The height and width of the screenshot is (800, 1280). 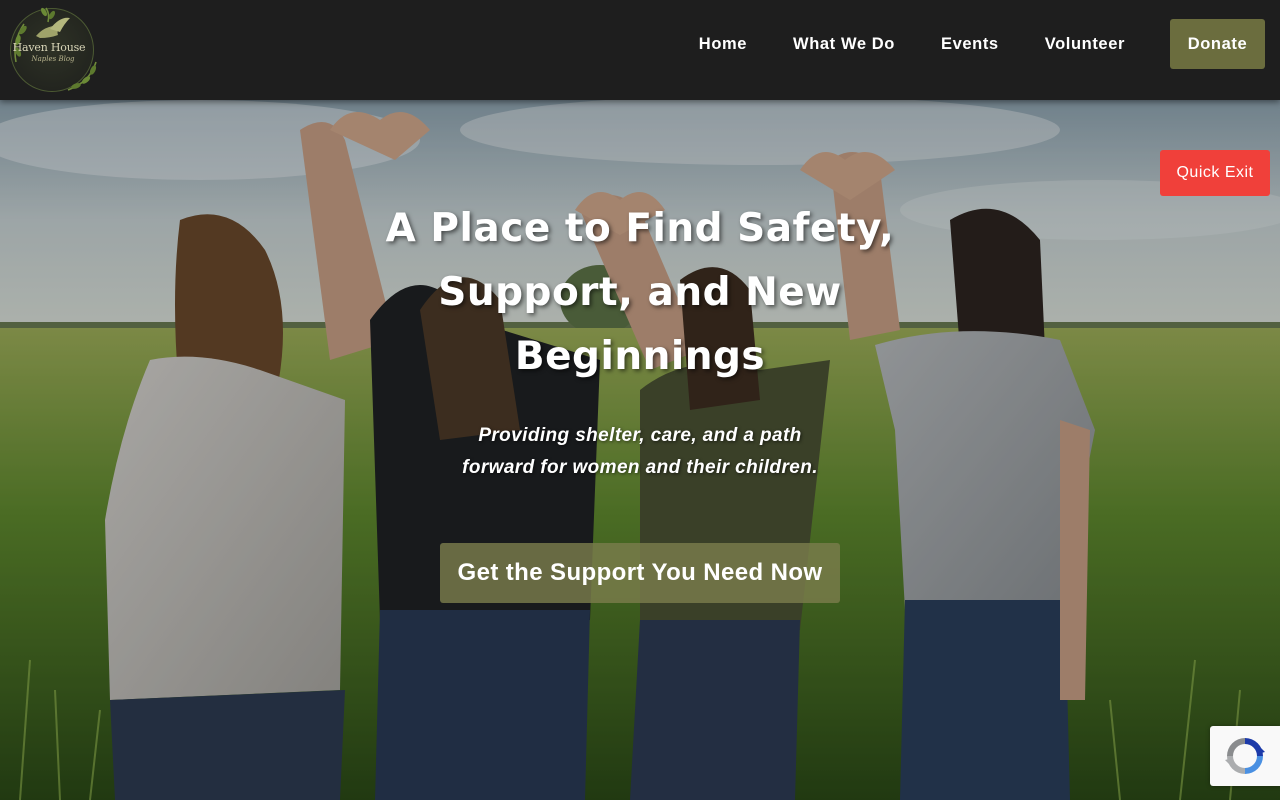 What do you see at coordinates (640, 573) in the screenshot?
I see `get-support-button: Get the Support You Need Now` at bounding box center [640, 573].